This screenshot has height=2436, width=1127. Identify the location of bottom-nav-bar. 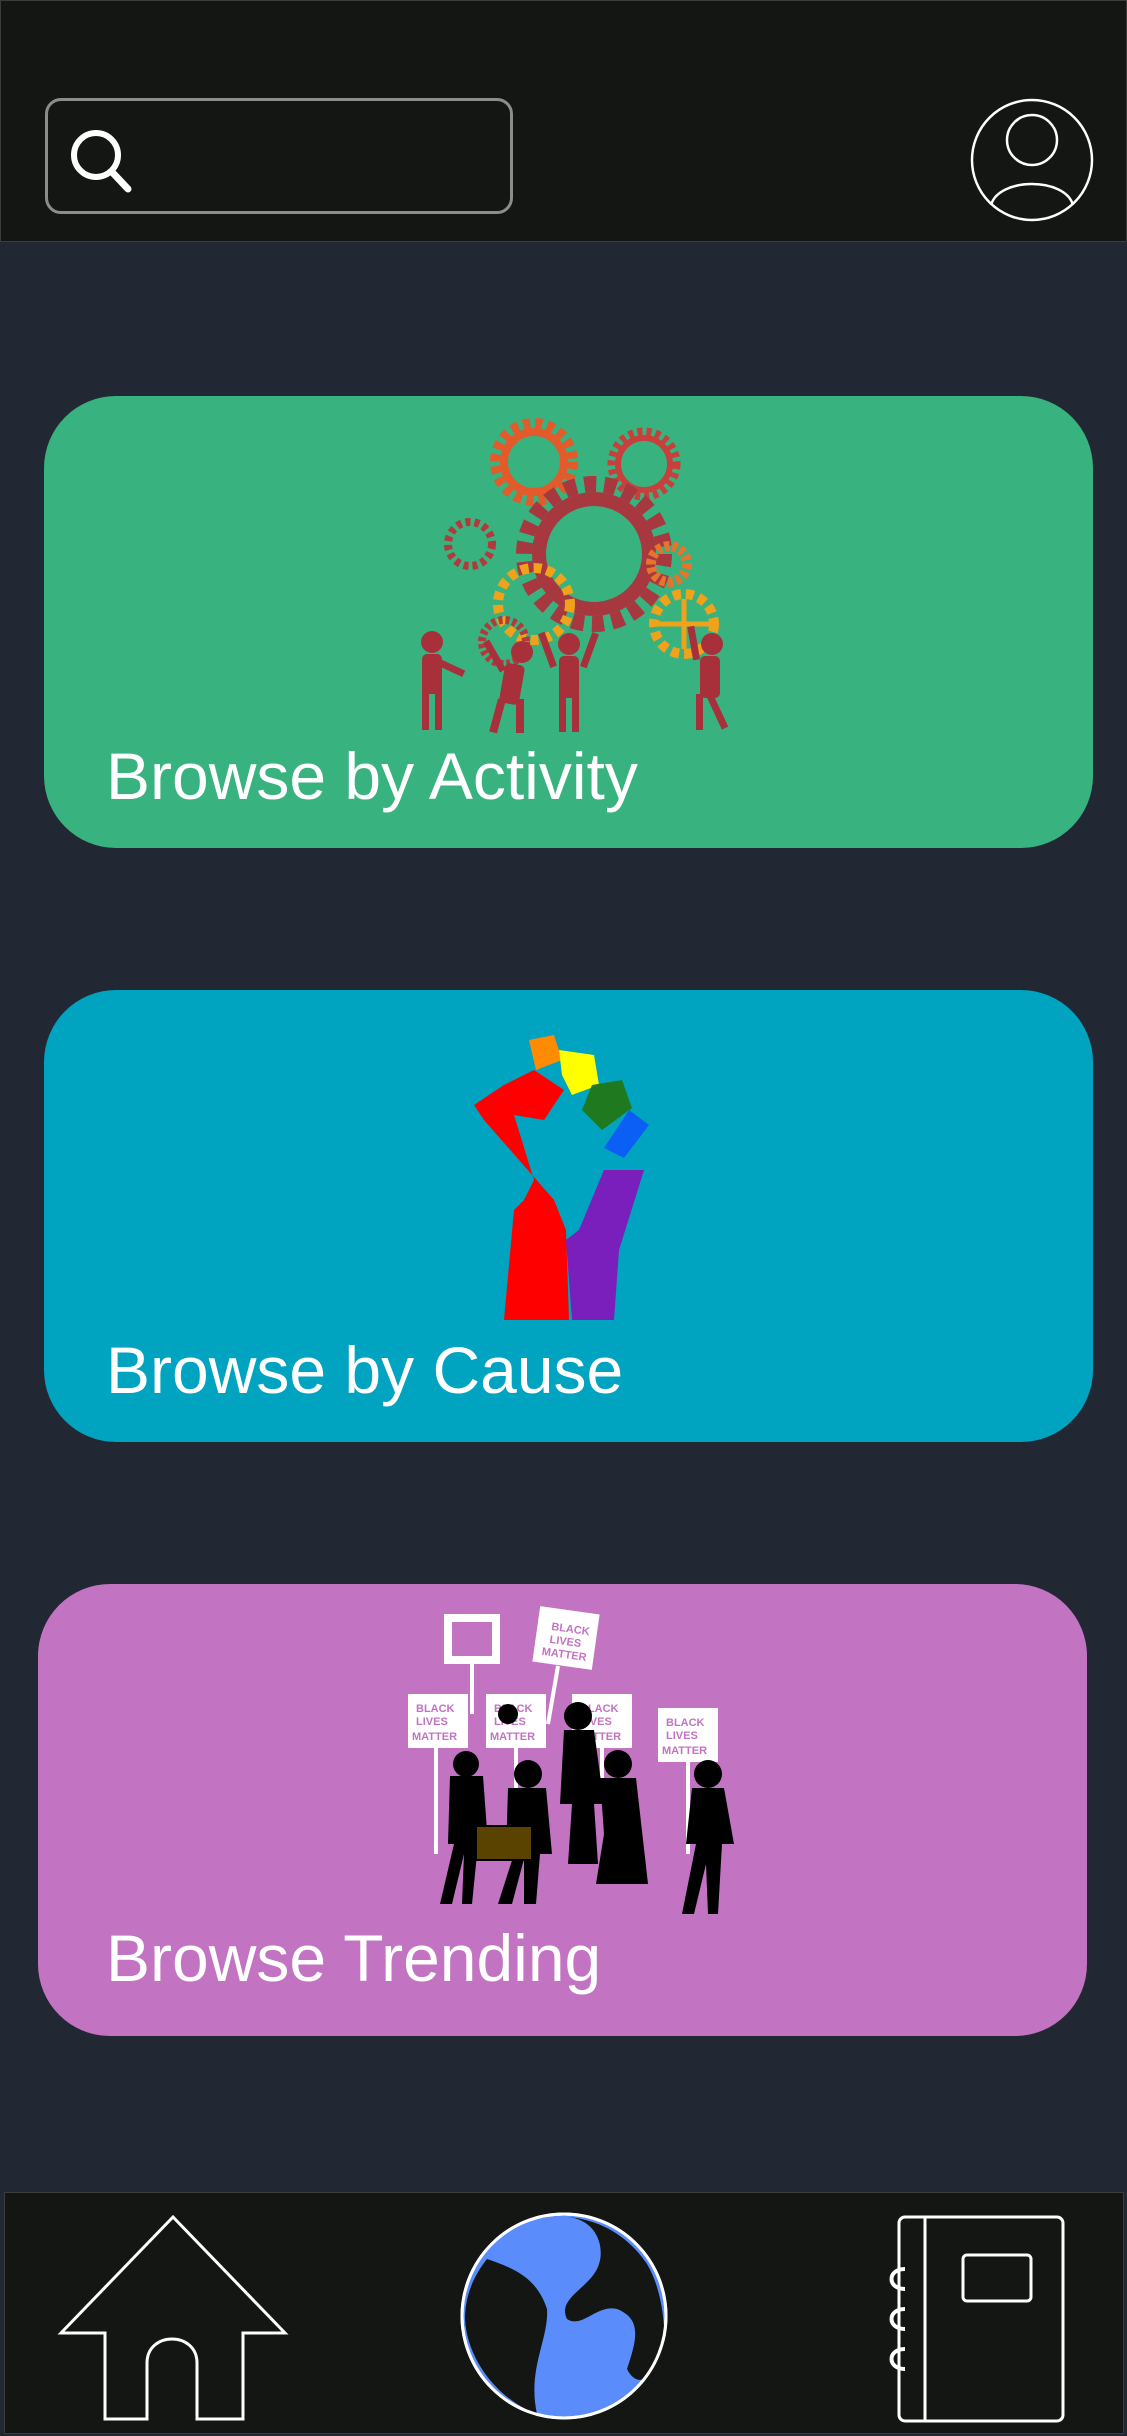
(564, 2313).